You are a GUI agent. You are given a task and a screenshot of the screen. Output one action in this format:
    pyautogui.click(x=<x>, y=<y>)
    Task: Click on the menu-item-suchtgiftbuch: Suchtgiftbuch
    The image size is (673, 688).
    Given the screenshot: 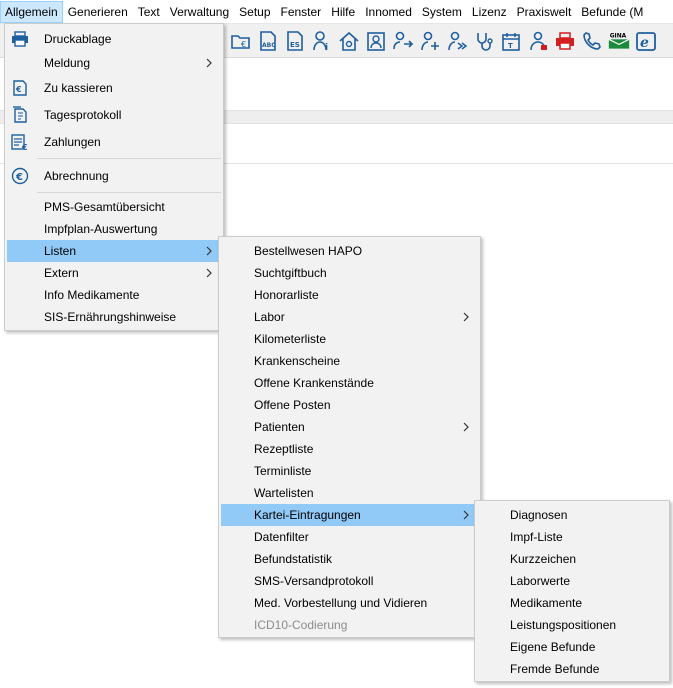 What is the action you would take?
    pyautogui.click(x=349, y=273)
    